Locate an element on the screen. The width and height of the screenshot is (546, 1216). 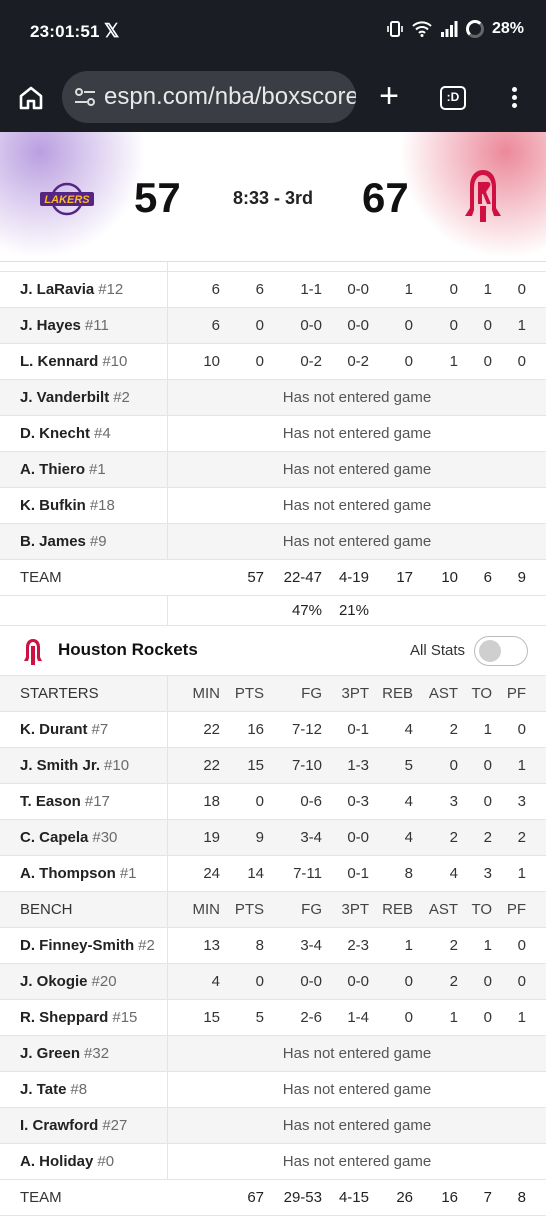
stat-pts: 14 is located at coordinates (255, 873).